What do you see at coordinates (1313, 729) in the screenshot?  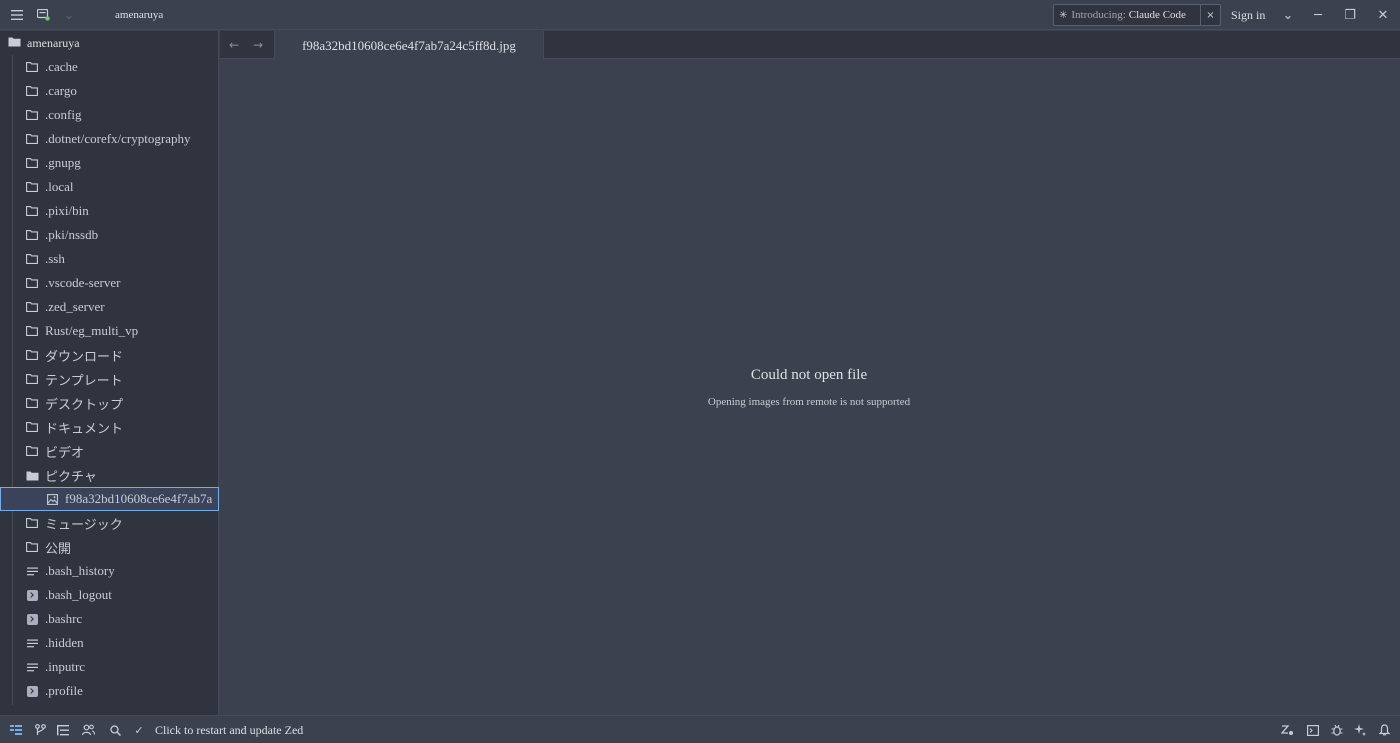 I see `terminal-panel-icon` at bounding box center [1313, 729].